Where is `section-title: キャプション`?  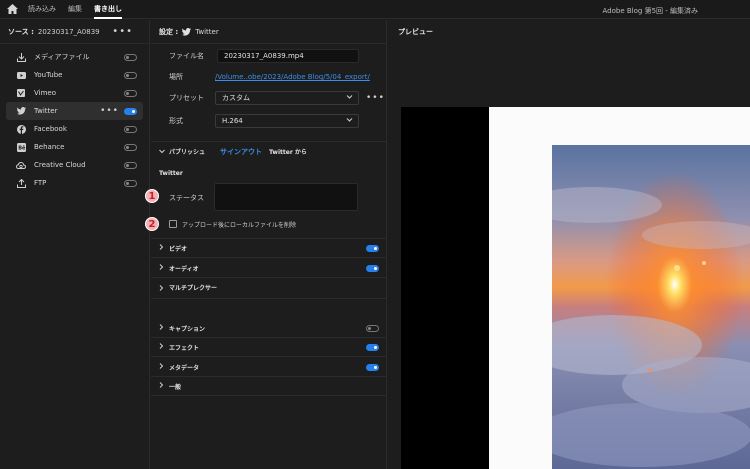 section-title: キャプション is located at coordinates (187, 329).